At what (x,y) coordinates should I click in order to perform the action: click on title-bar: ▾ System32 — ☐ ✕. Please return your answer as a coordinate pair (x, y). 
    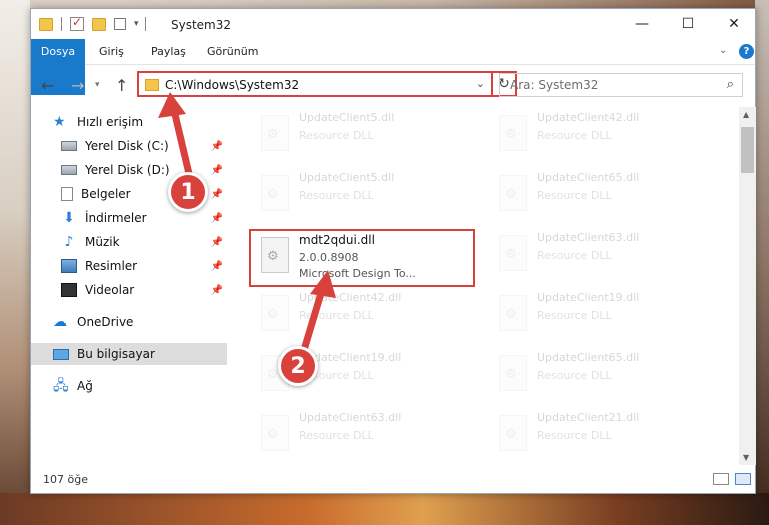
    Looking at the image, I should click on (393, 24).